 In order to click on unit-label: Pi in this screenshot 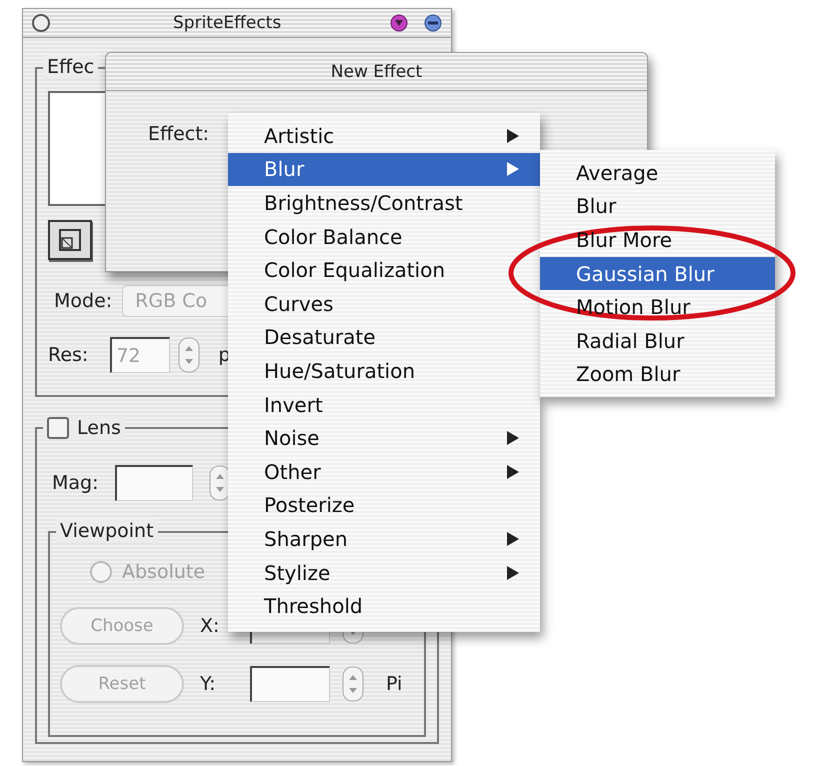, I will do `click(394, 684)`.